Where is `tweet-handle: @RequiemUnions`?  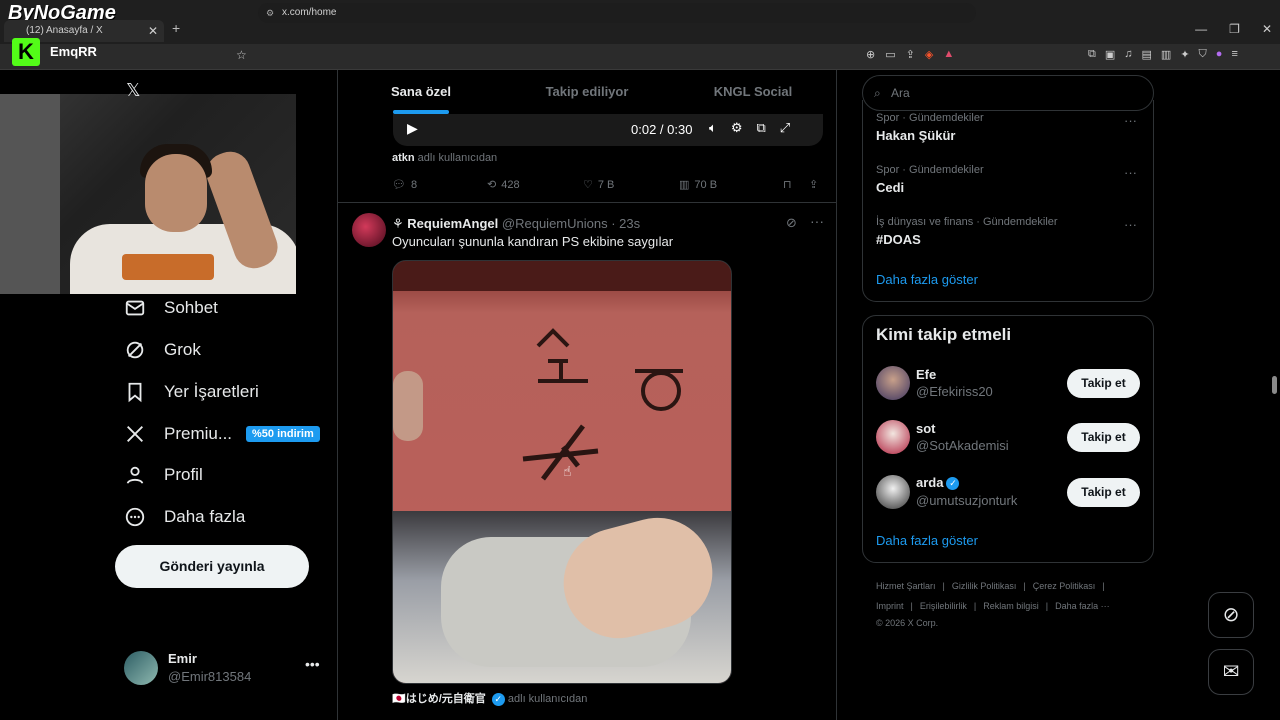
tweet-handle: @RequiemUnions is located at coordinates (555, 223).